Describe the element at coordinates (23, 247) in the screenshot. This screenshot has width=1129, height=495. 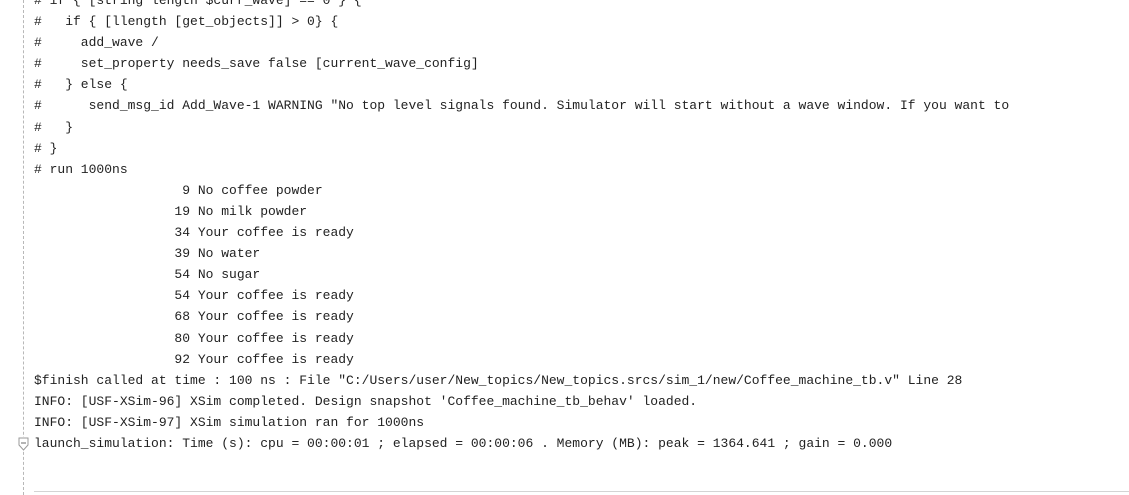
I see `gutter-guide` at that location.